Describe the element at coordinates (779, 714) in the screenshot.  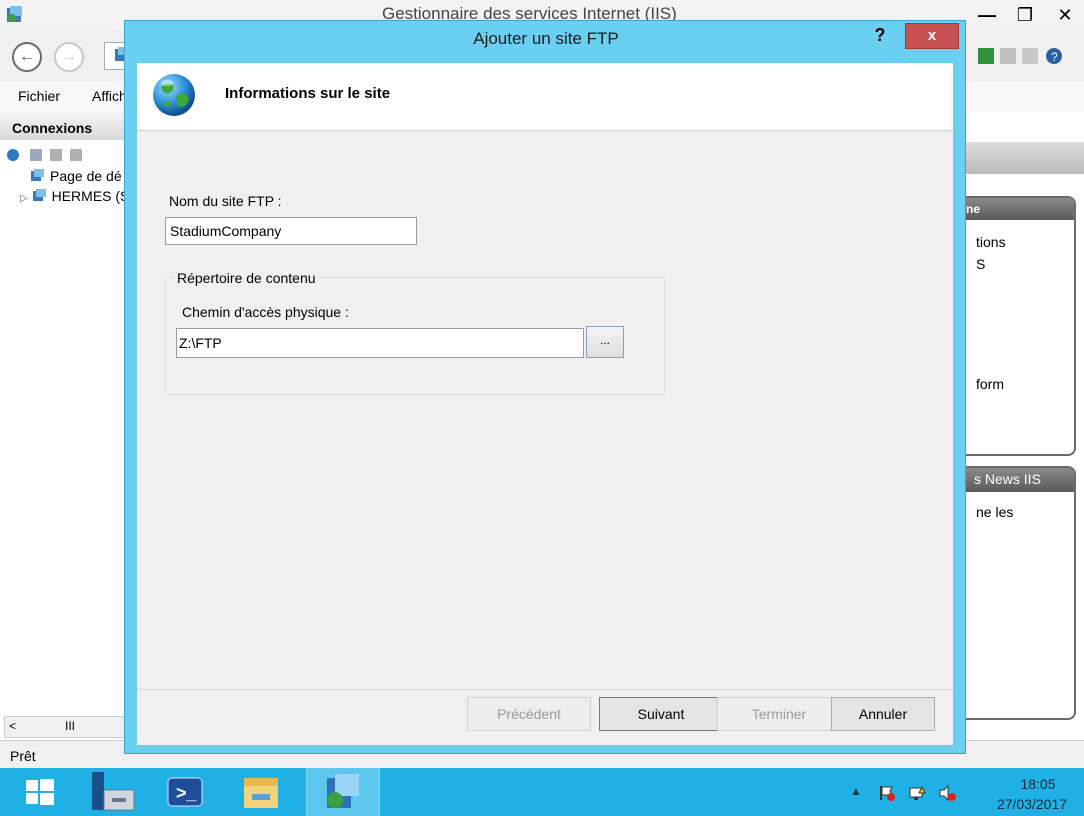
I see `finish-button: Terminer` at that location.